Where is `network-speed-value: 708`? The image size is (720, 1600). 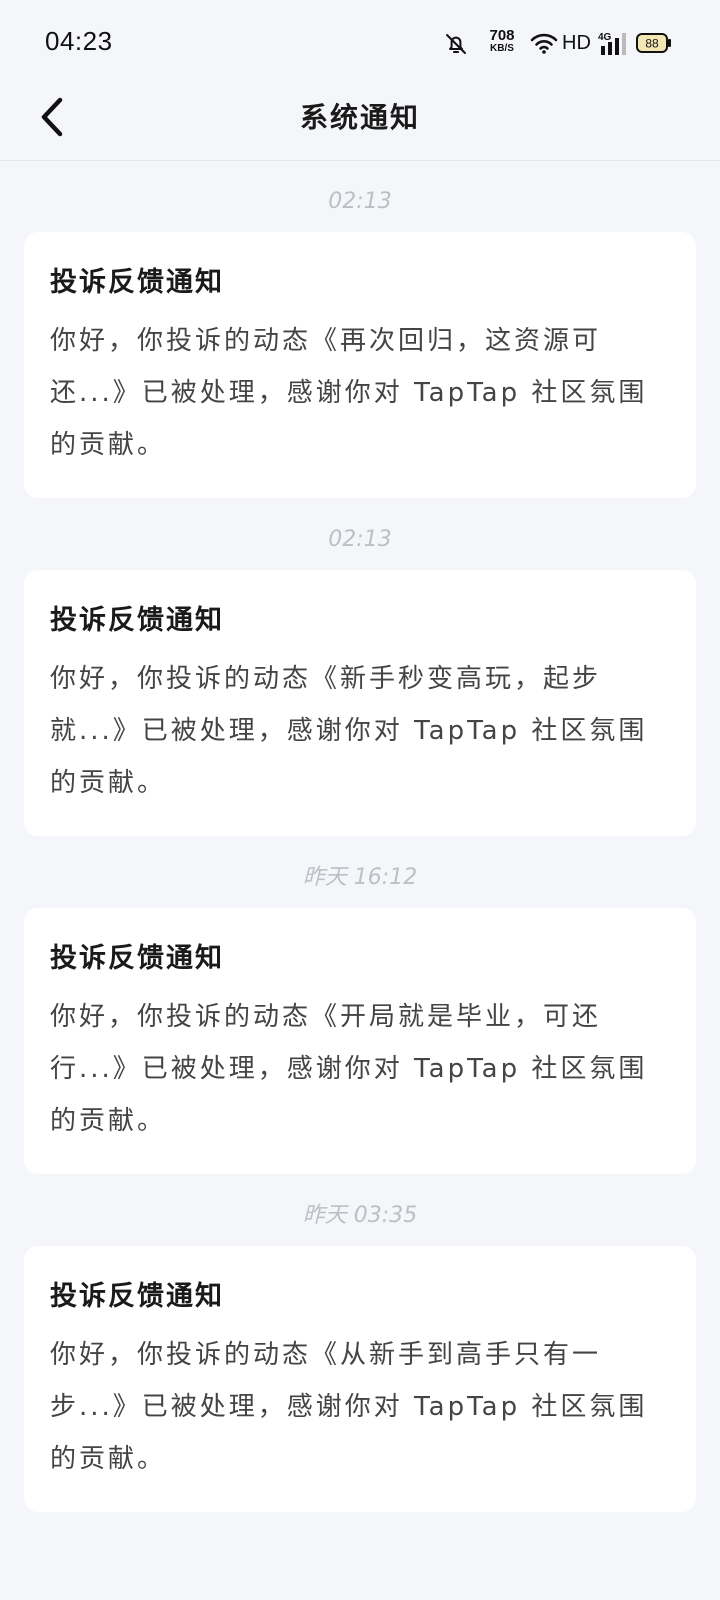 network-speed-value: 708 is located at coordinates (502, 35).